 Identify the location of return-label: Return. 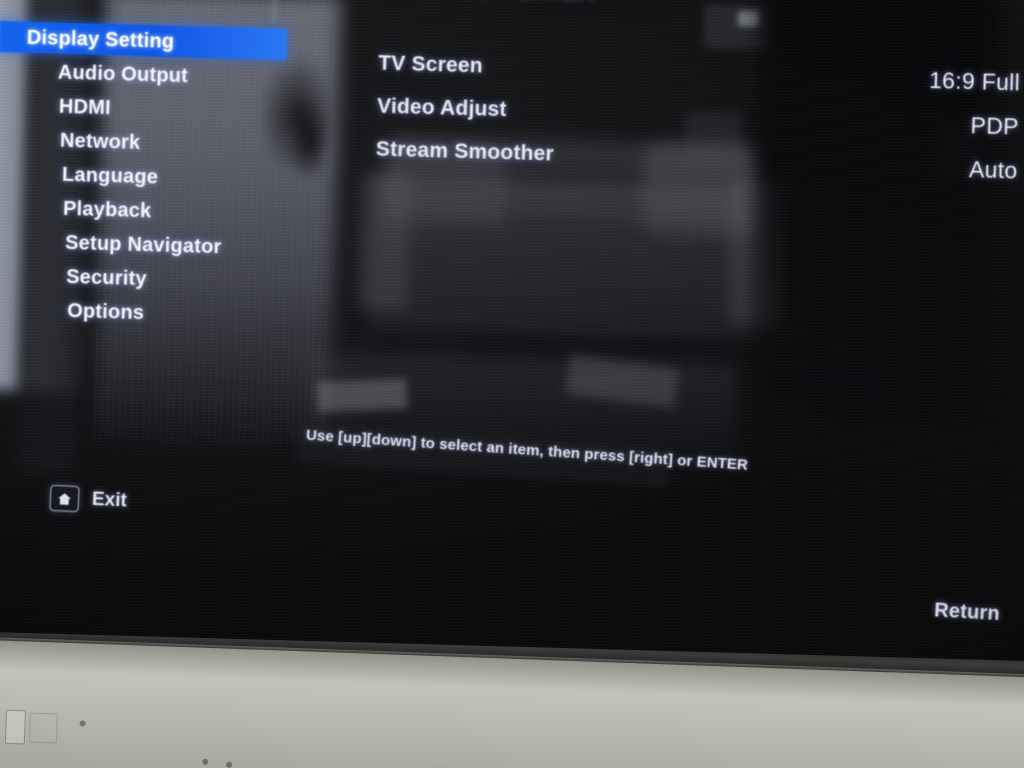
(967, 612).